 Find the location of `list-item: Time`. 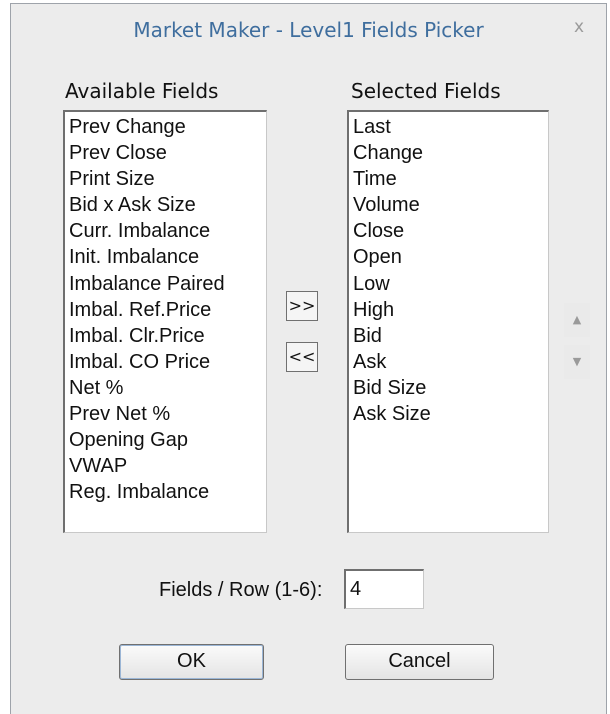

list-item: Time is located at coordinates (448, 179).